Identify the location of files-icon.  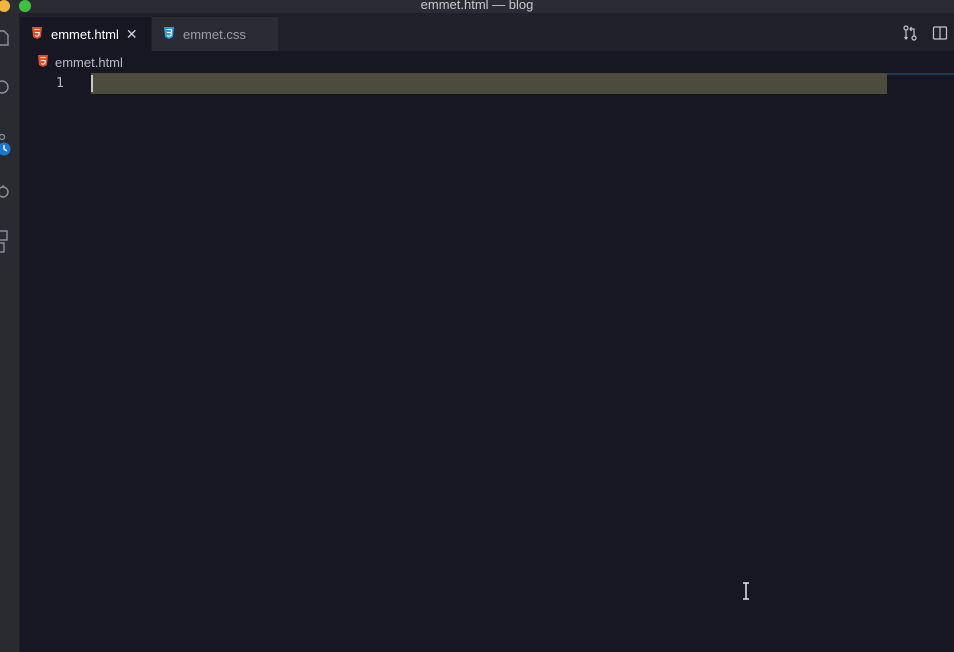
(5, 37).